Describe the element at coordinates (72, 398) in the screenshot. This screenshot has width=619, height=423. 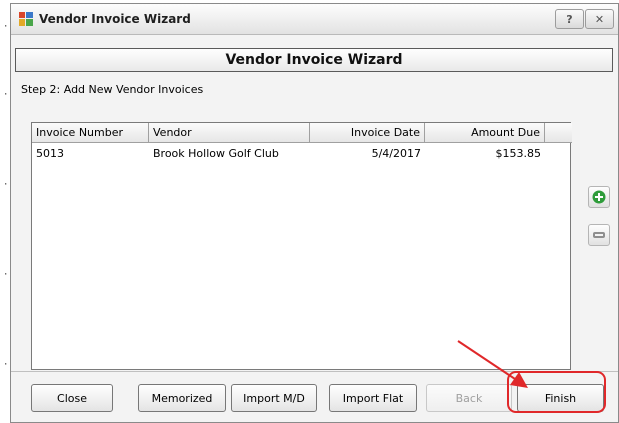
I see `close-button: Close` at that location.